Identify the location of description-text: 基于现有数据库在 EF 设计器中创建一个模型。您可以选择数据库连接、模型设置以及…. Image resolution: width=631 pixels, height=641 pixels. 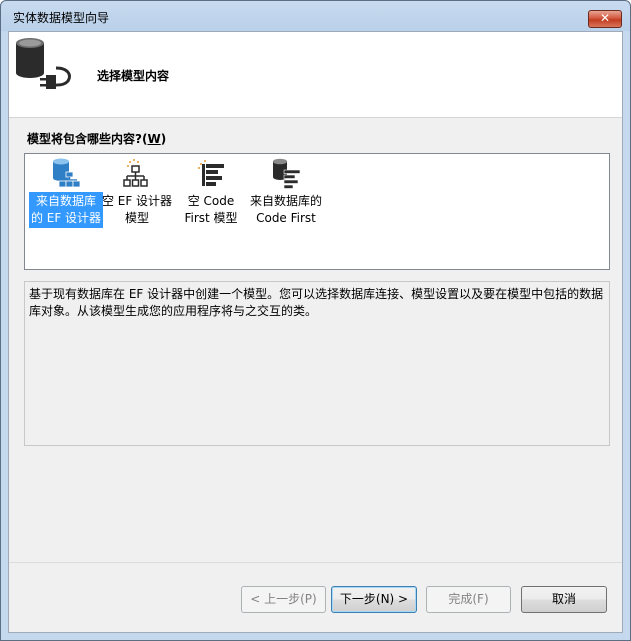
(316, 302).